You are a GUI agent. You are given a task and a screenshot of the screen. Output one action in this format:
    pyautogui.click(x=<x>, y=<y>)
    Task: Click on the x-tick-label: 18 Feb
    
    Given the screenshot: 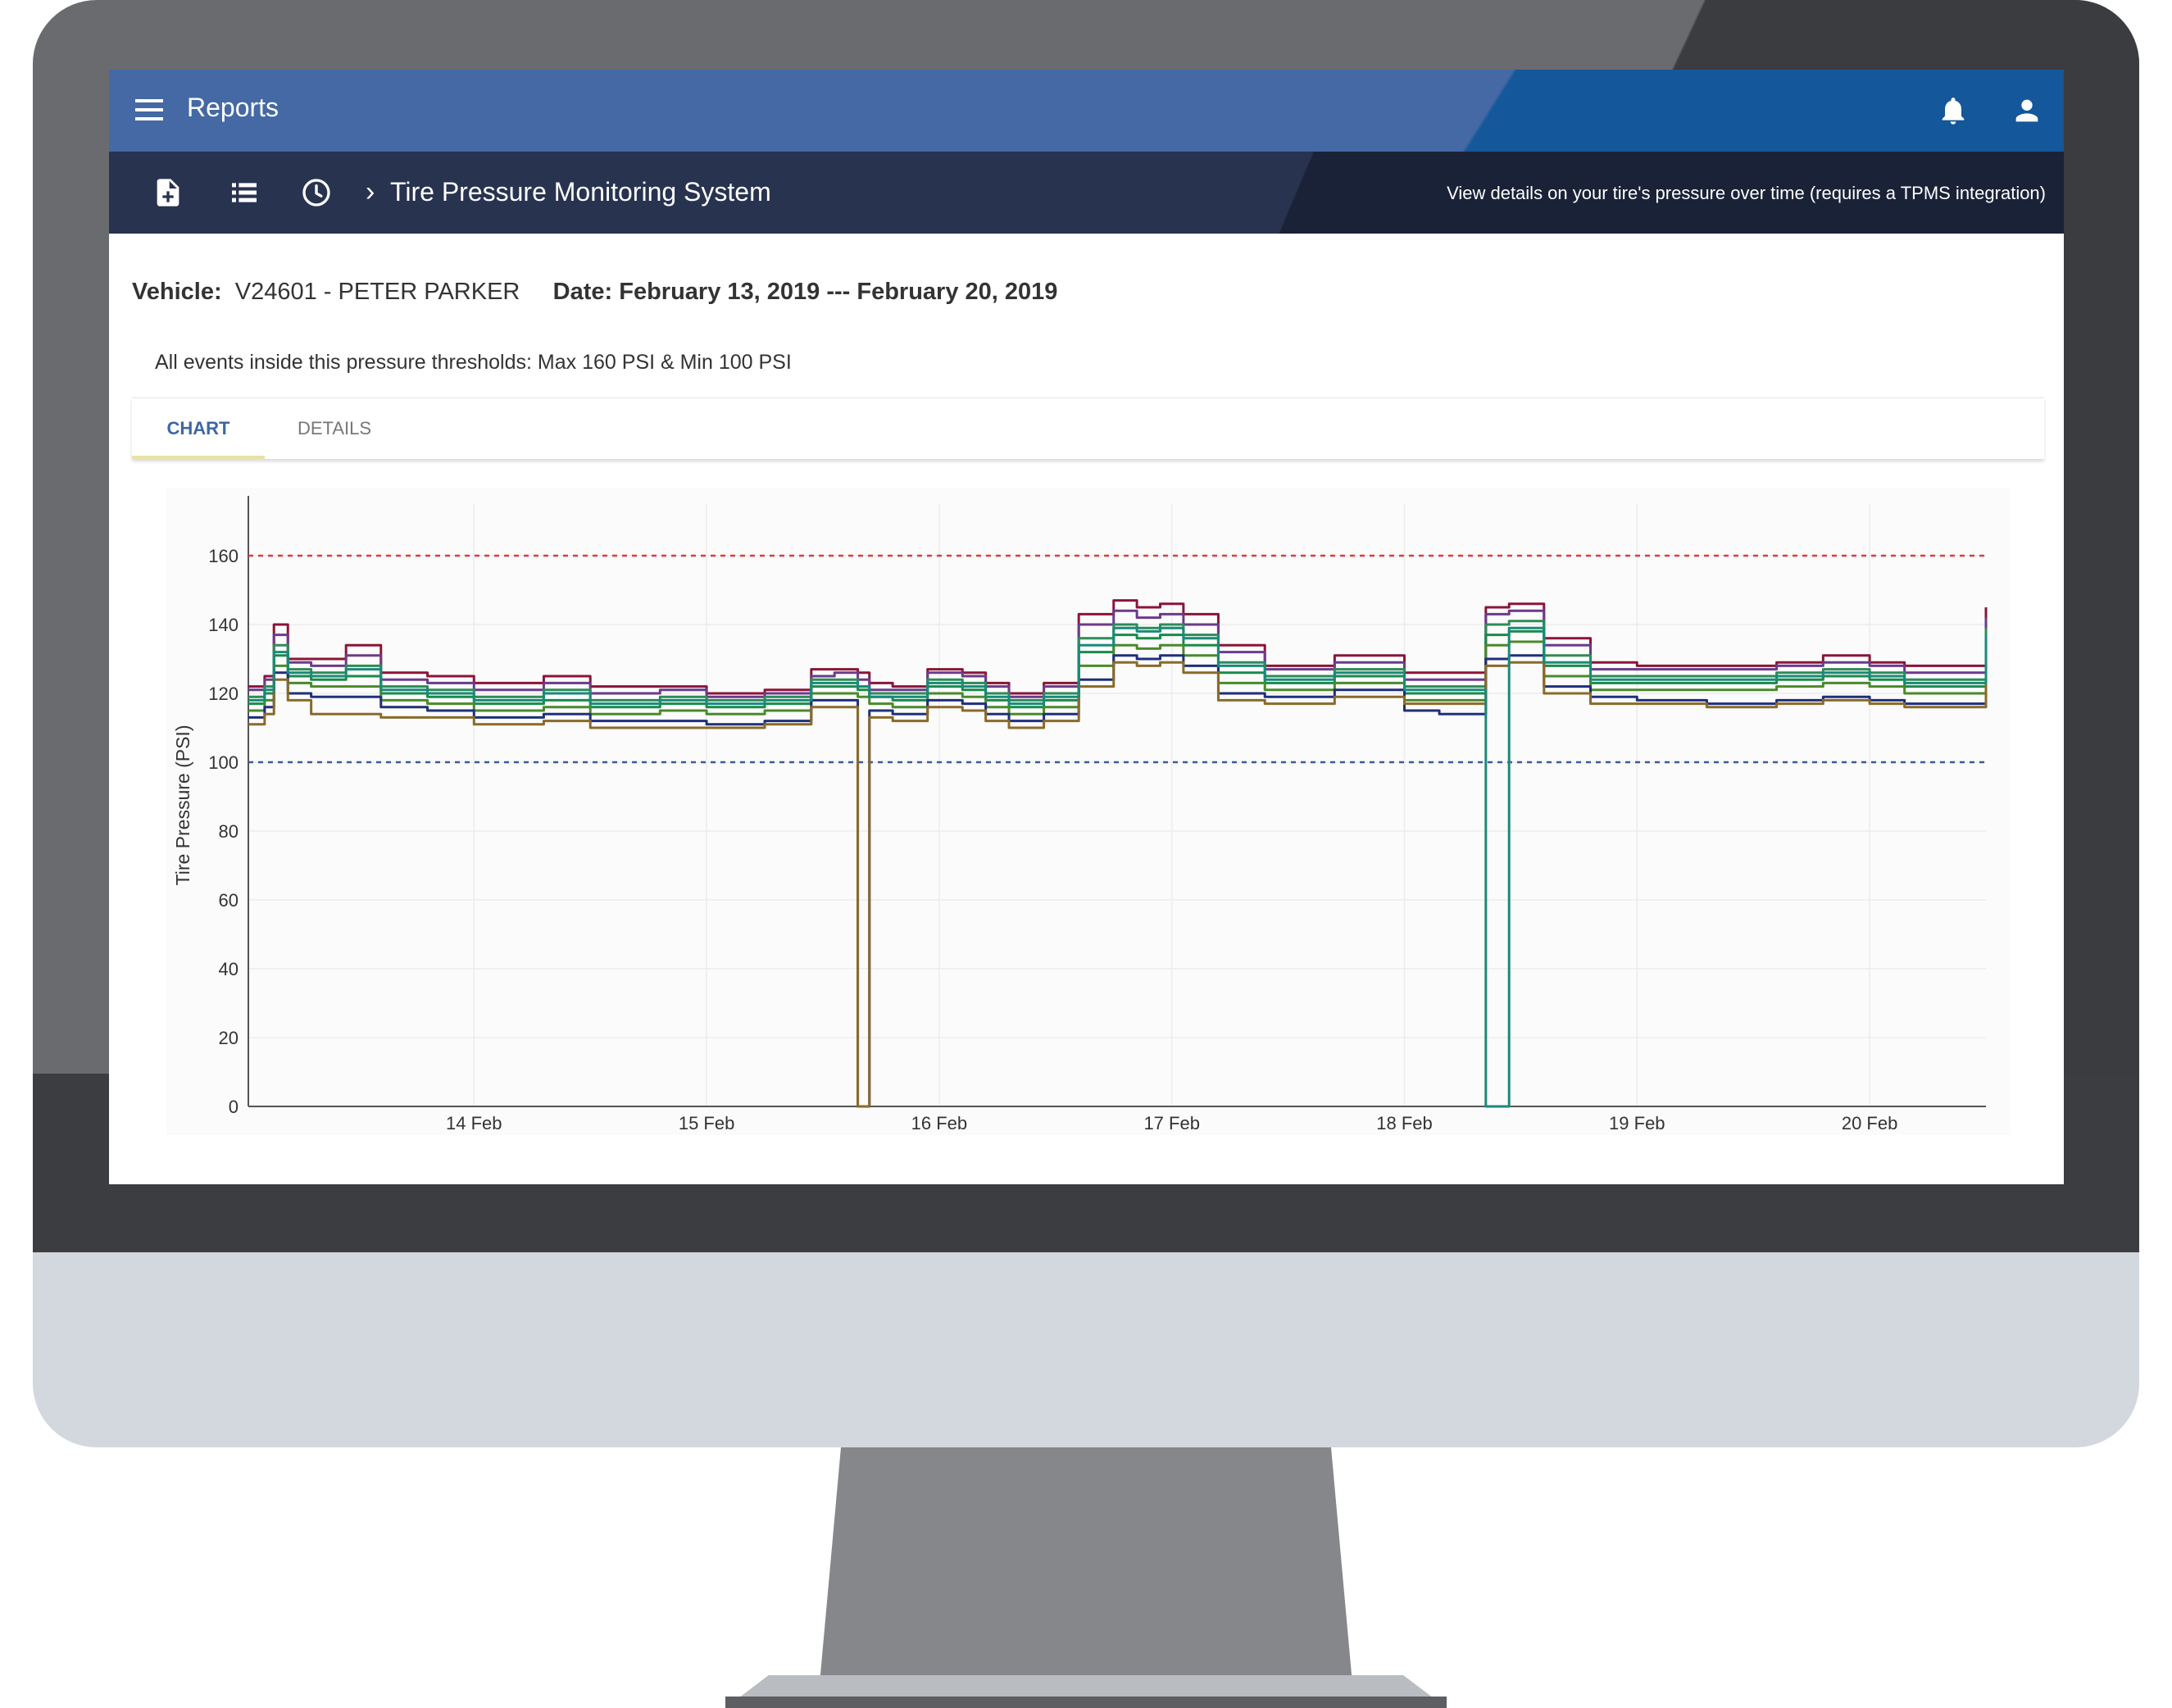 What is the action you would take?
    pyautogui.click(x=1405, y=1123)
    